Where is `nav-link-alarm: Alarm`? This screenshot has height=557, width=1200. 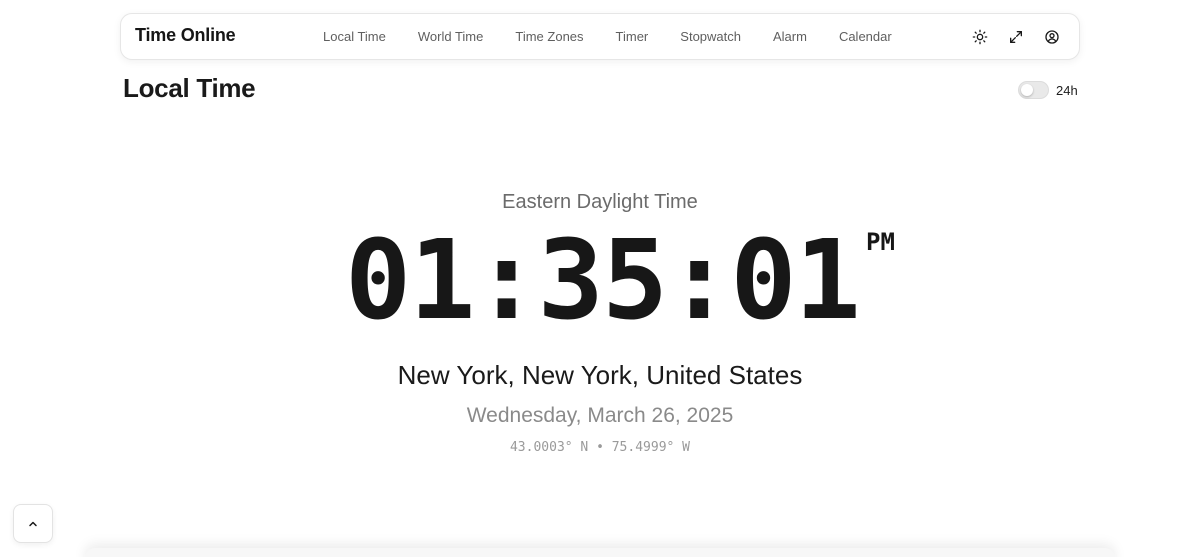
nav-link-alarm: Alarm is located at coordinates (790, 36).